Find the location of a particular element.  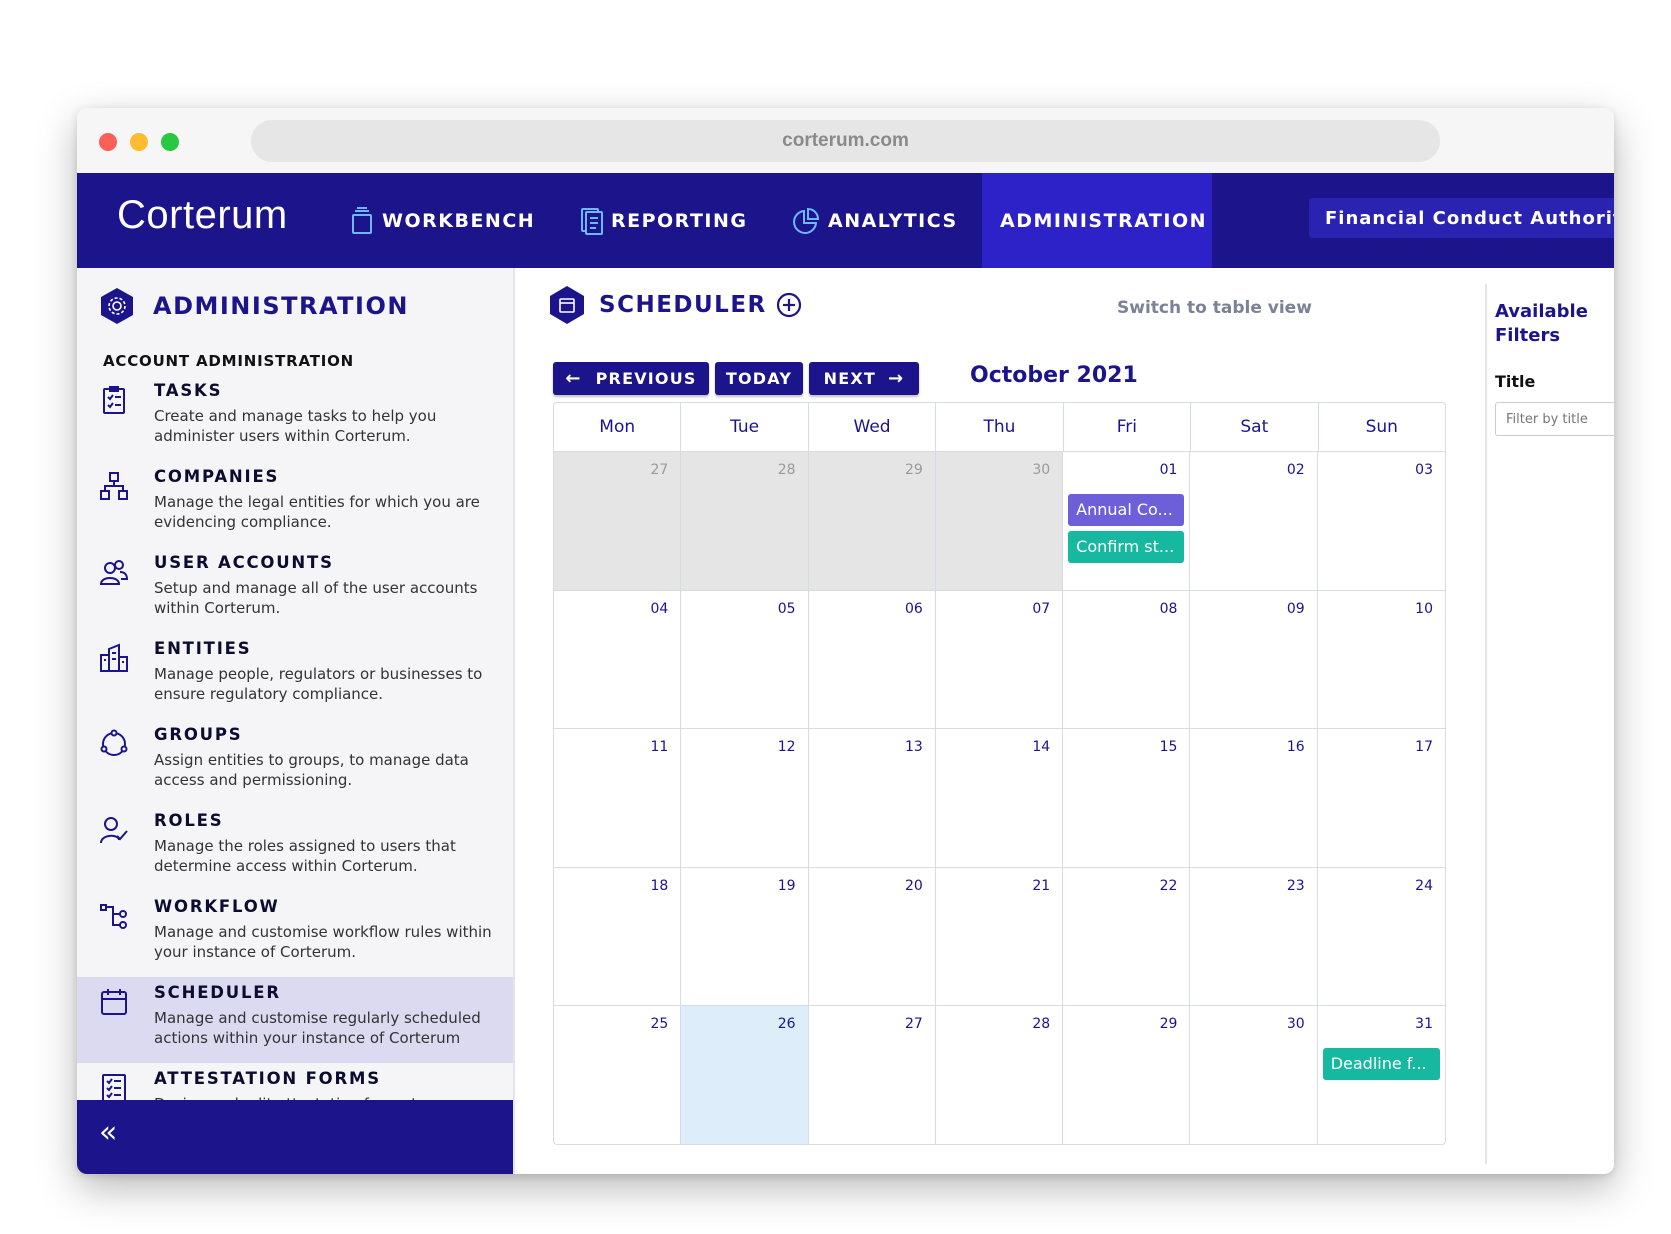

calendar-navigation: ← PREVIOUS TODAY NEXT → is located at coordinates (736, 378).